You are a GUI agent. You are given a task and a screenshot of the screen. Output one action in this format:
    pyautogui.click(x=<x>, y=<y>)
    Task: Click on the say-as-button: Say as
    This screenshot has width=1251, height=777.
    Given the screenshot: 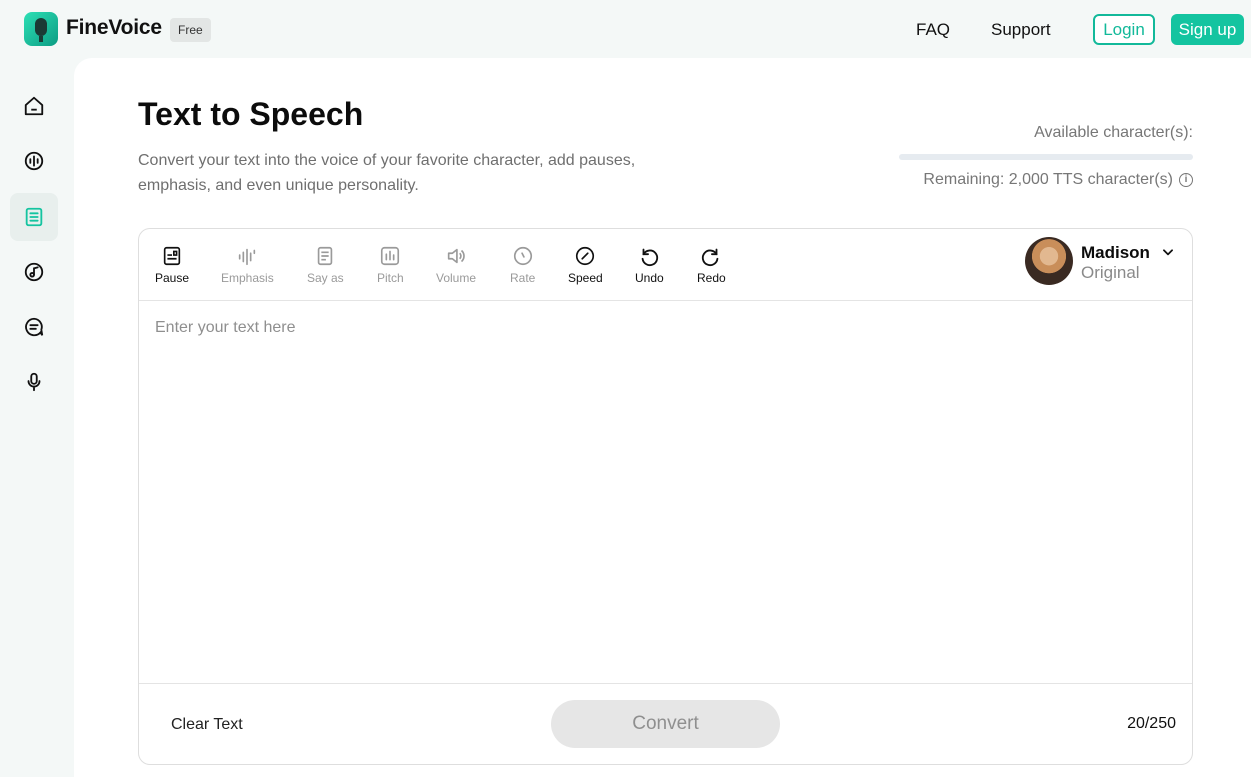 What is the action you would take?
    pyautogui.click(x=325, y=265)
    